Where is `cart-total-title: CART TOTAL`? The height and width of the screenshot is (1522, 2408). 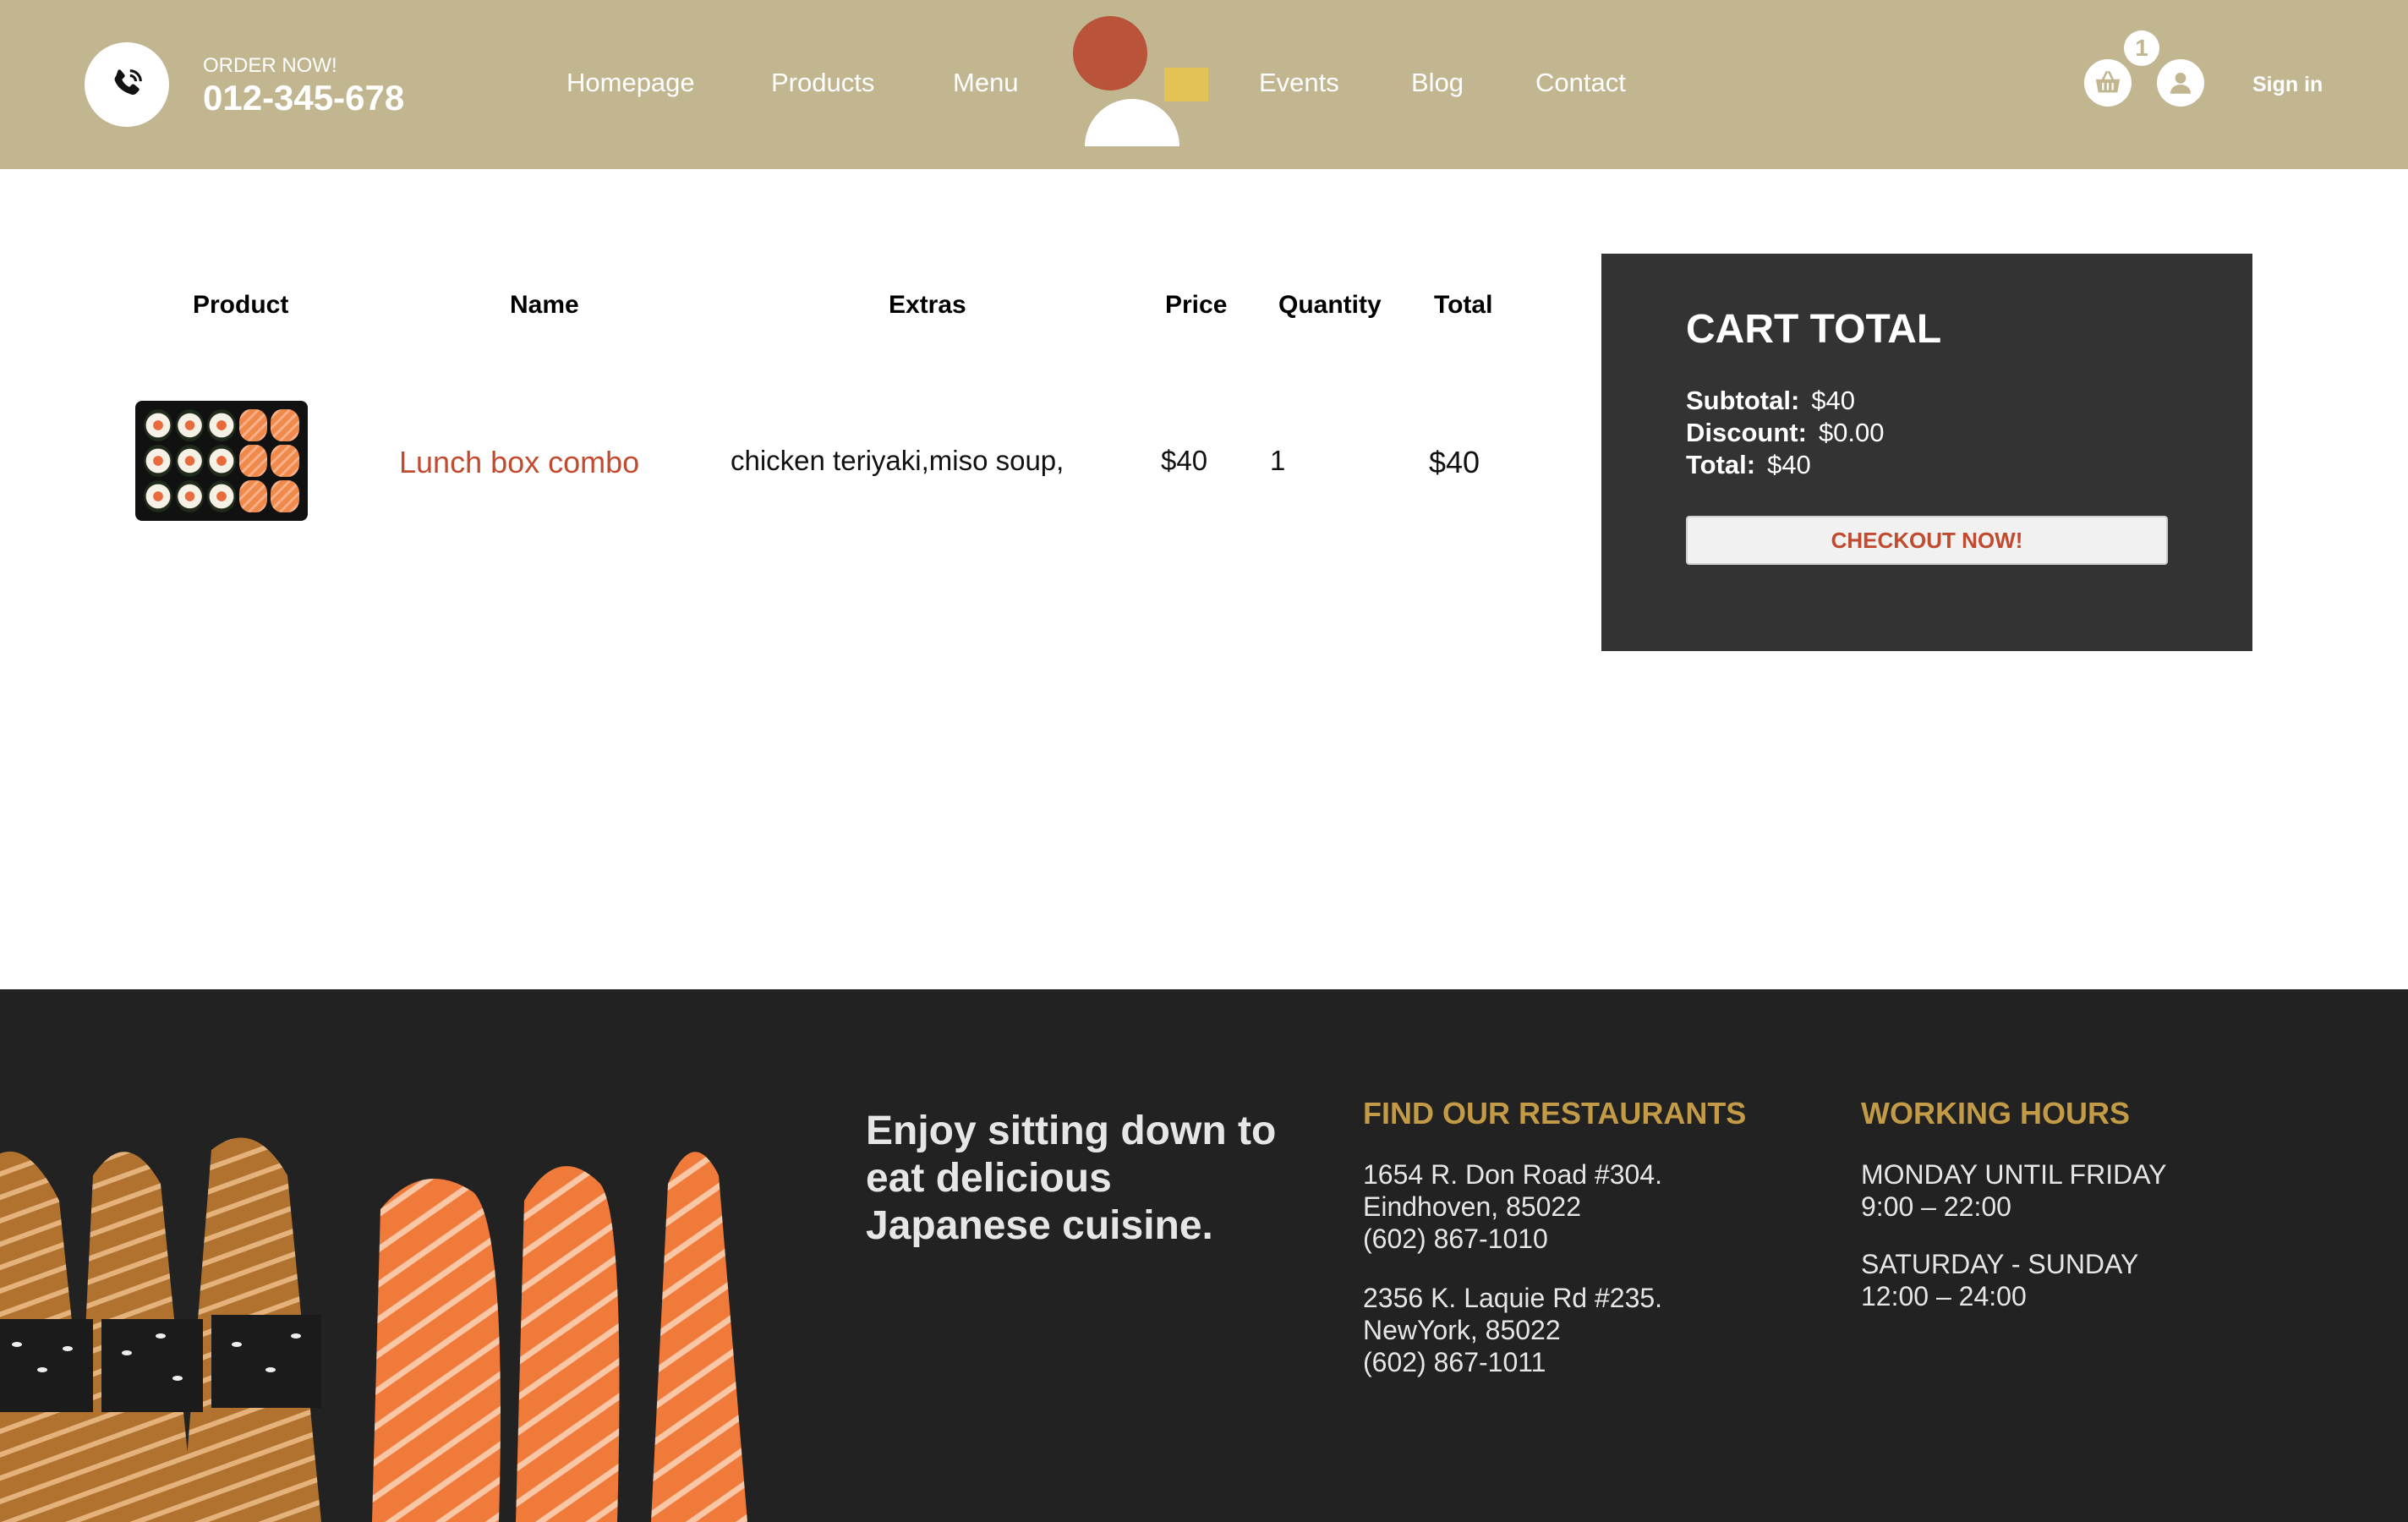
cart-total-title: CART TOTAL is located at coordinates (1814, 329).